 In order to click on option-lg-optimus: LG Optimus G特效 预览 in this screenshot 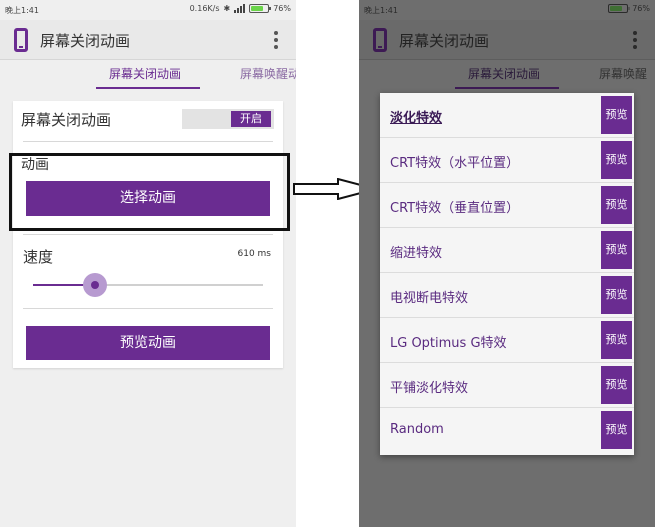, I will do `click(507, 340)`.